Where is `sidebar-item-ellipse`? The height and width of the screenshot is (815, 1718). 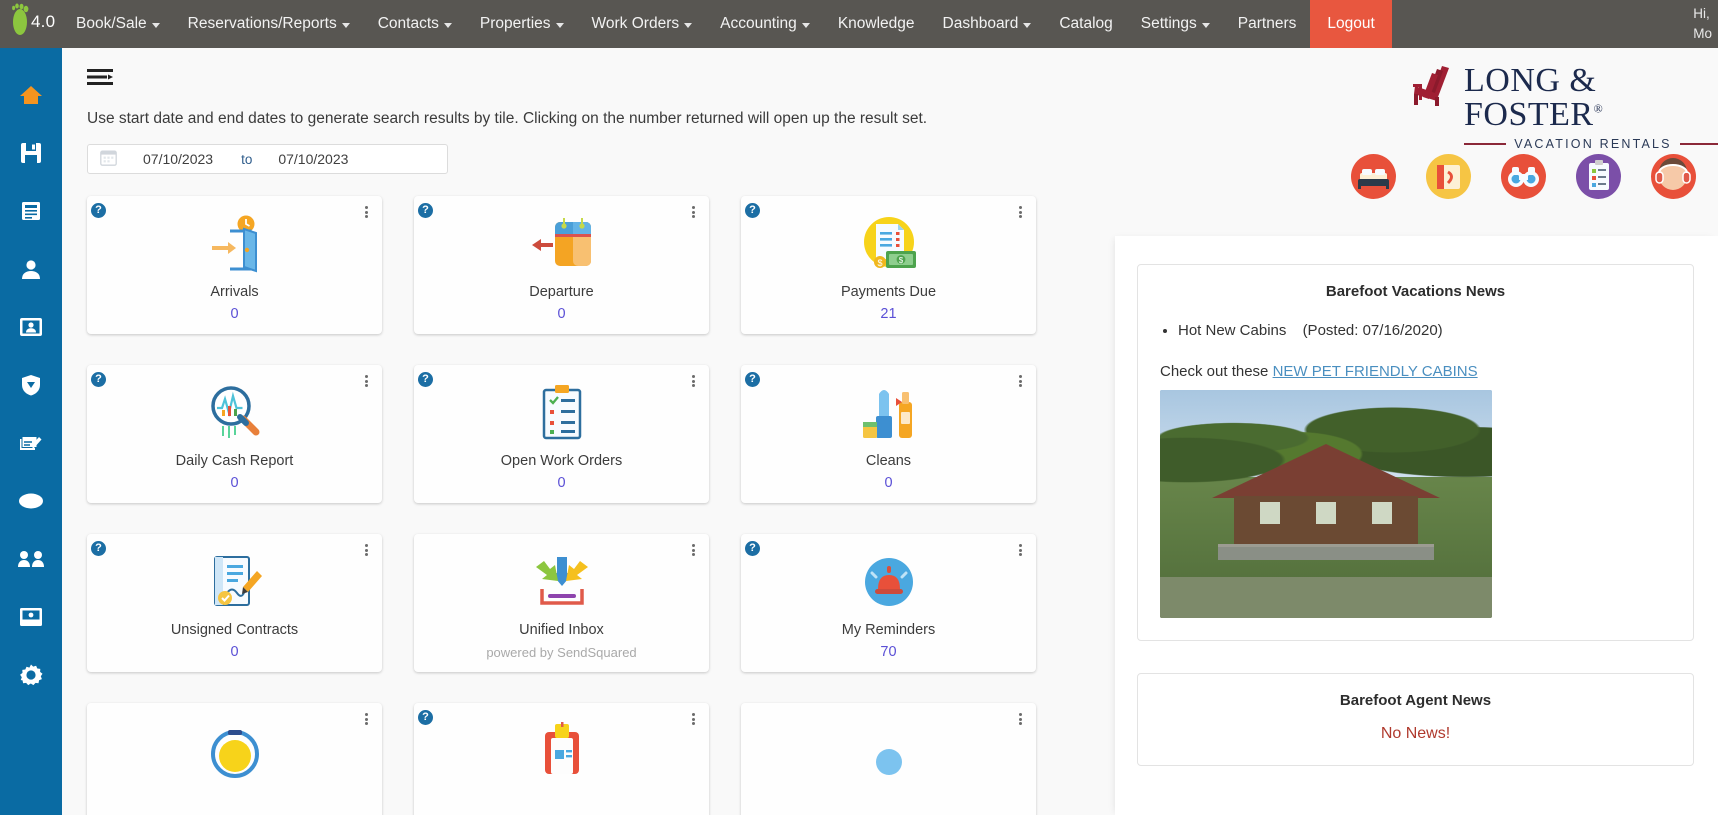 sidebar-item-ellipse is located at coordinates (31, 501).